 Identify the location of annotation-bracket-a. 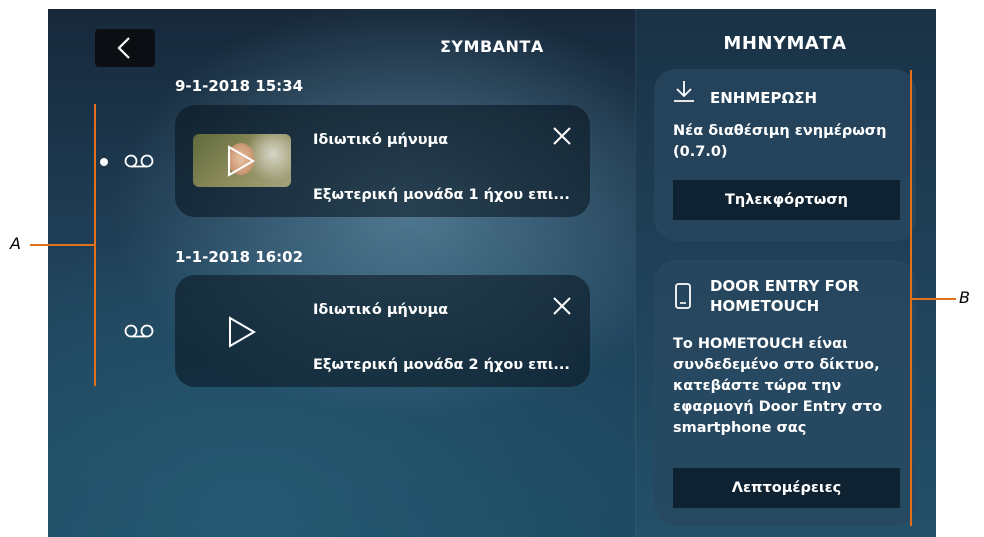
(95, 245).